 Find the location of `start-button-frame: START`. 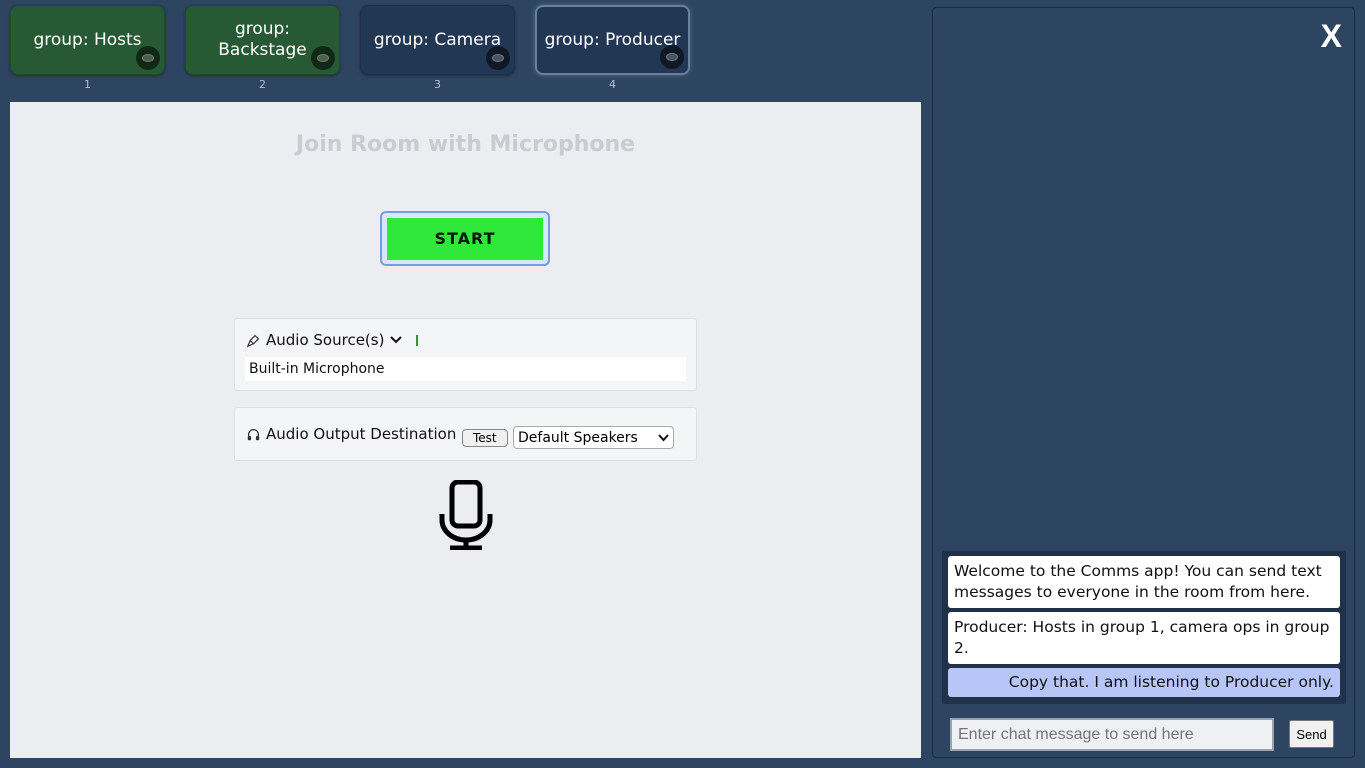

start-button-frame: START is located at coordinates (465, 238).